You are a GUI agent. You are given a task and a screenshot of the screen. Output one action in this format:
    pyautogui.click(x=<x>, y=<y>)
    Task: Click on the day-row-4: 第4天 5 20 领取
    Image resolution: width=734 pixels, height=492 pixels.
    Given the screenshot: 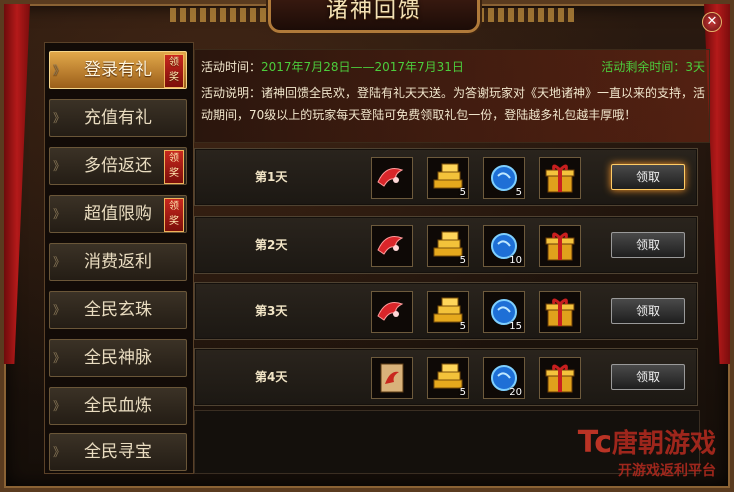 What is the action you would take?
    pyautogui.click(x=446, y=377)
    